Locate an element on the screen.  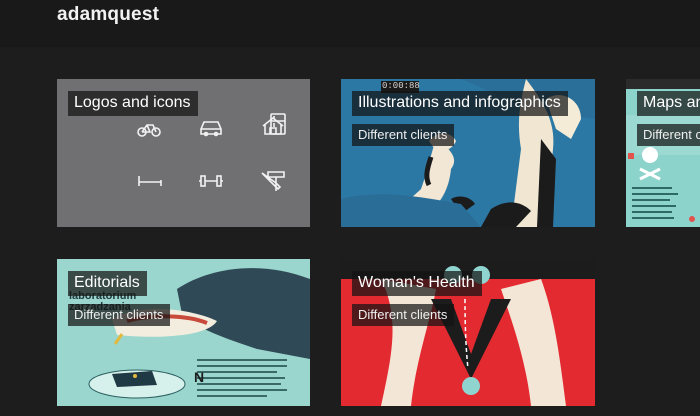
tile-title: Logos and icons is located at coordinates (133, 103).